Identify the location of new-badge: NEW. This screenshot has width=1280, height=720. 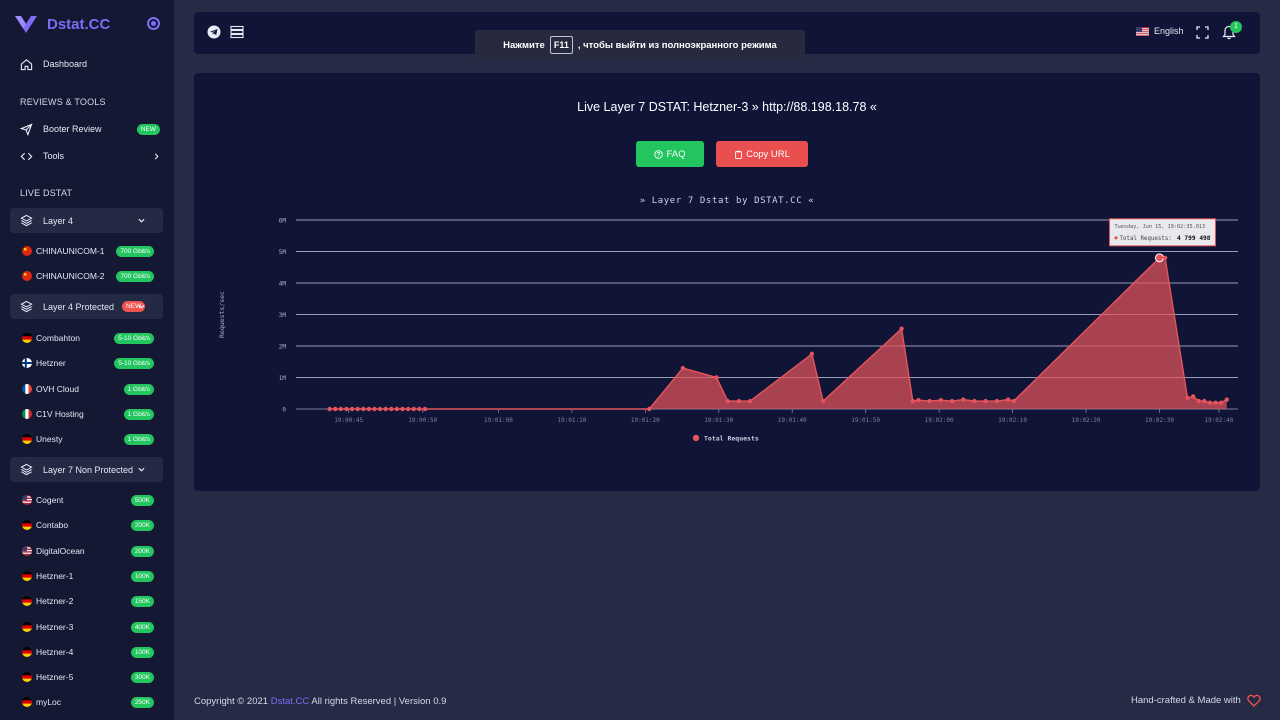
(148, 129).